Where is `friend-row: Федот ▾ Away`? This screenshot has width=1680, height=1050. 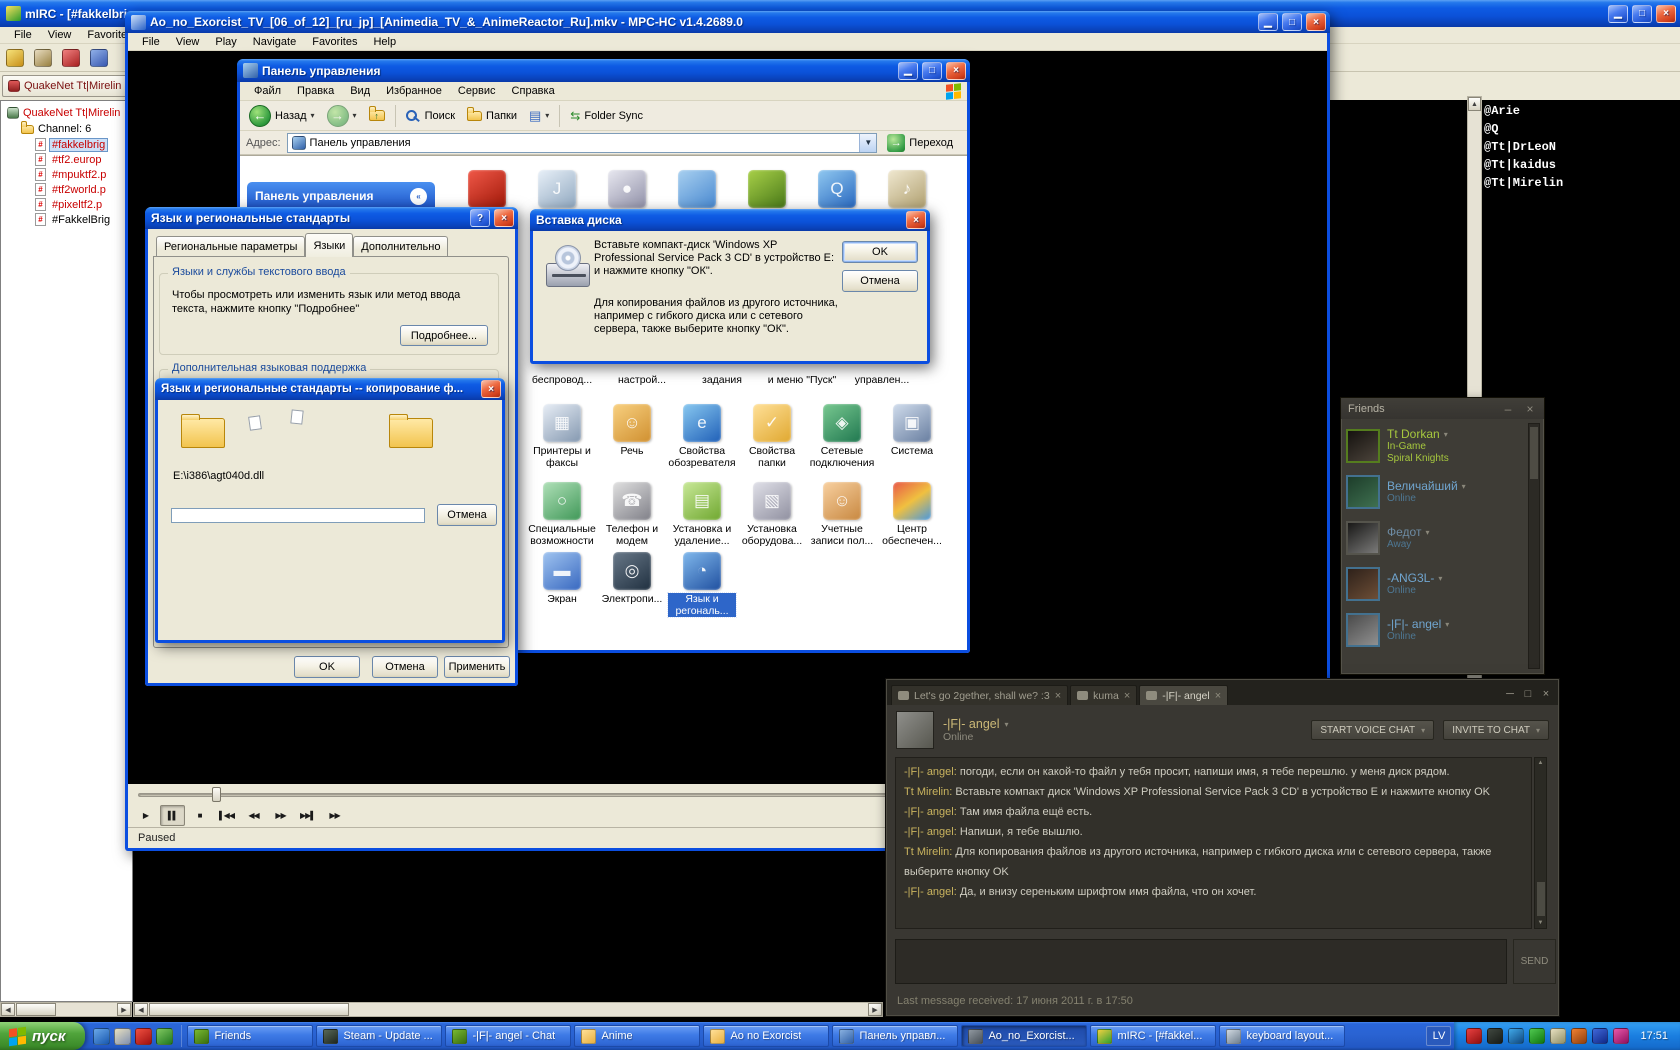 friend-row: Федот ▾ Away is located at coordinates (1436, 538).